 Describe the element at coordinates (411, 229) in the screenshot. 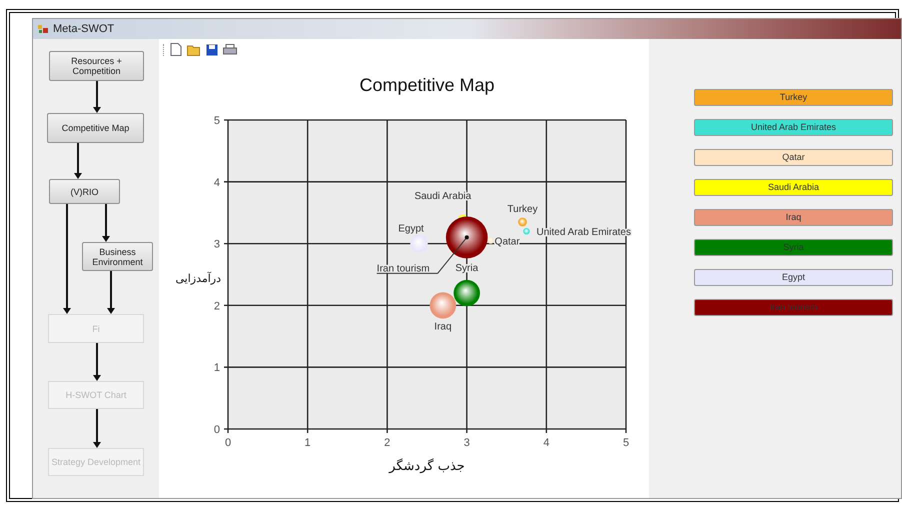

I see `point-label: Egypt` at that location.